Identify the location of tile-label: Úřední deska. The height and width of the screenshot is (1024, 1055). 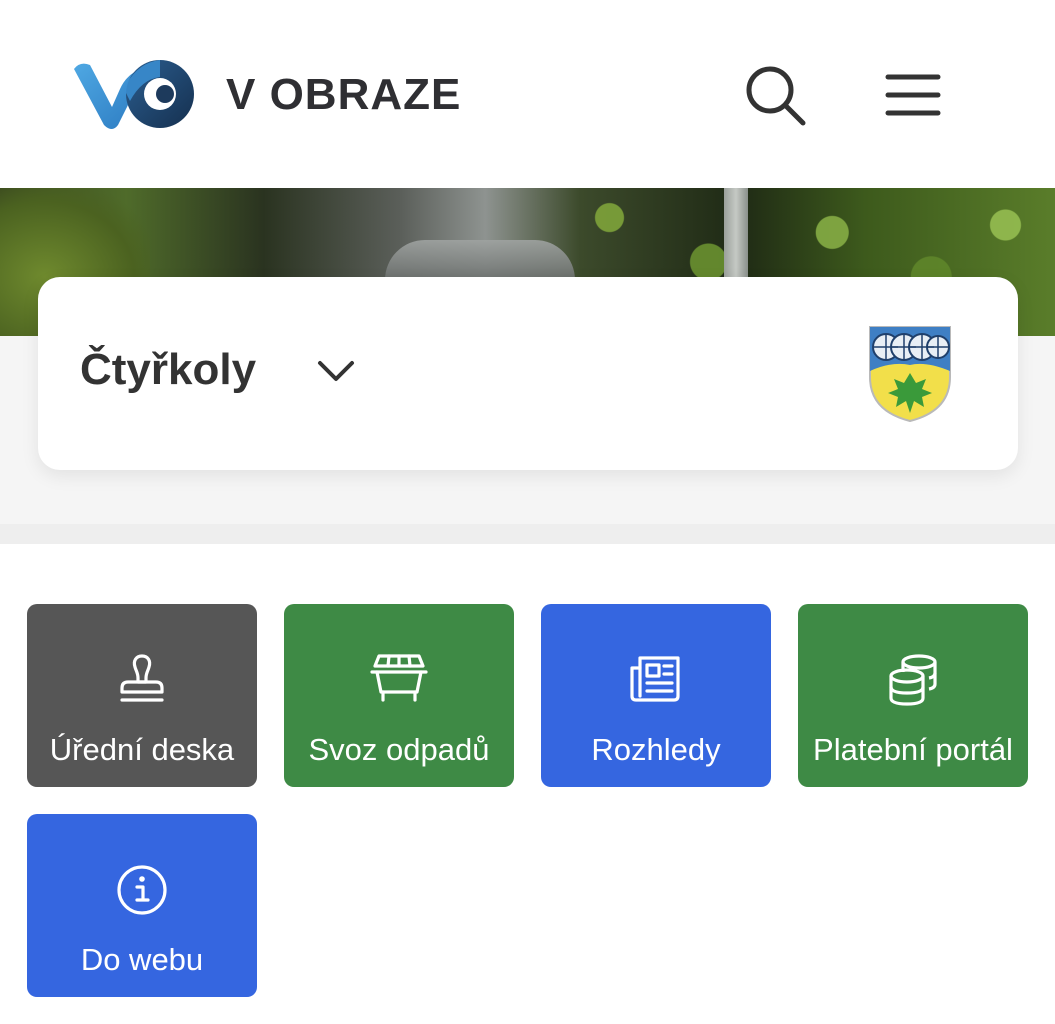
(142, 749).